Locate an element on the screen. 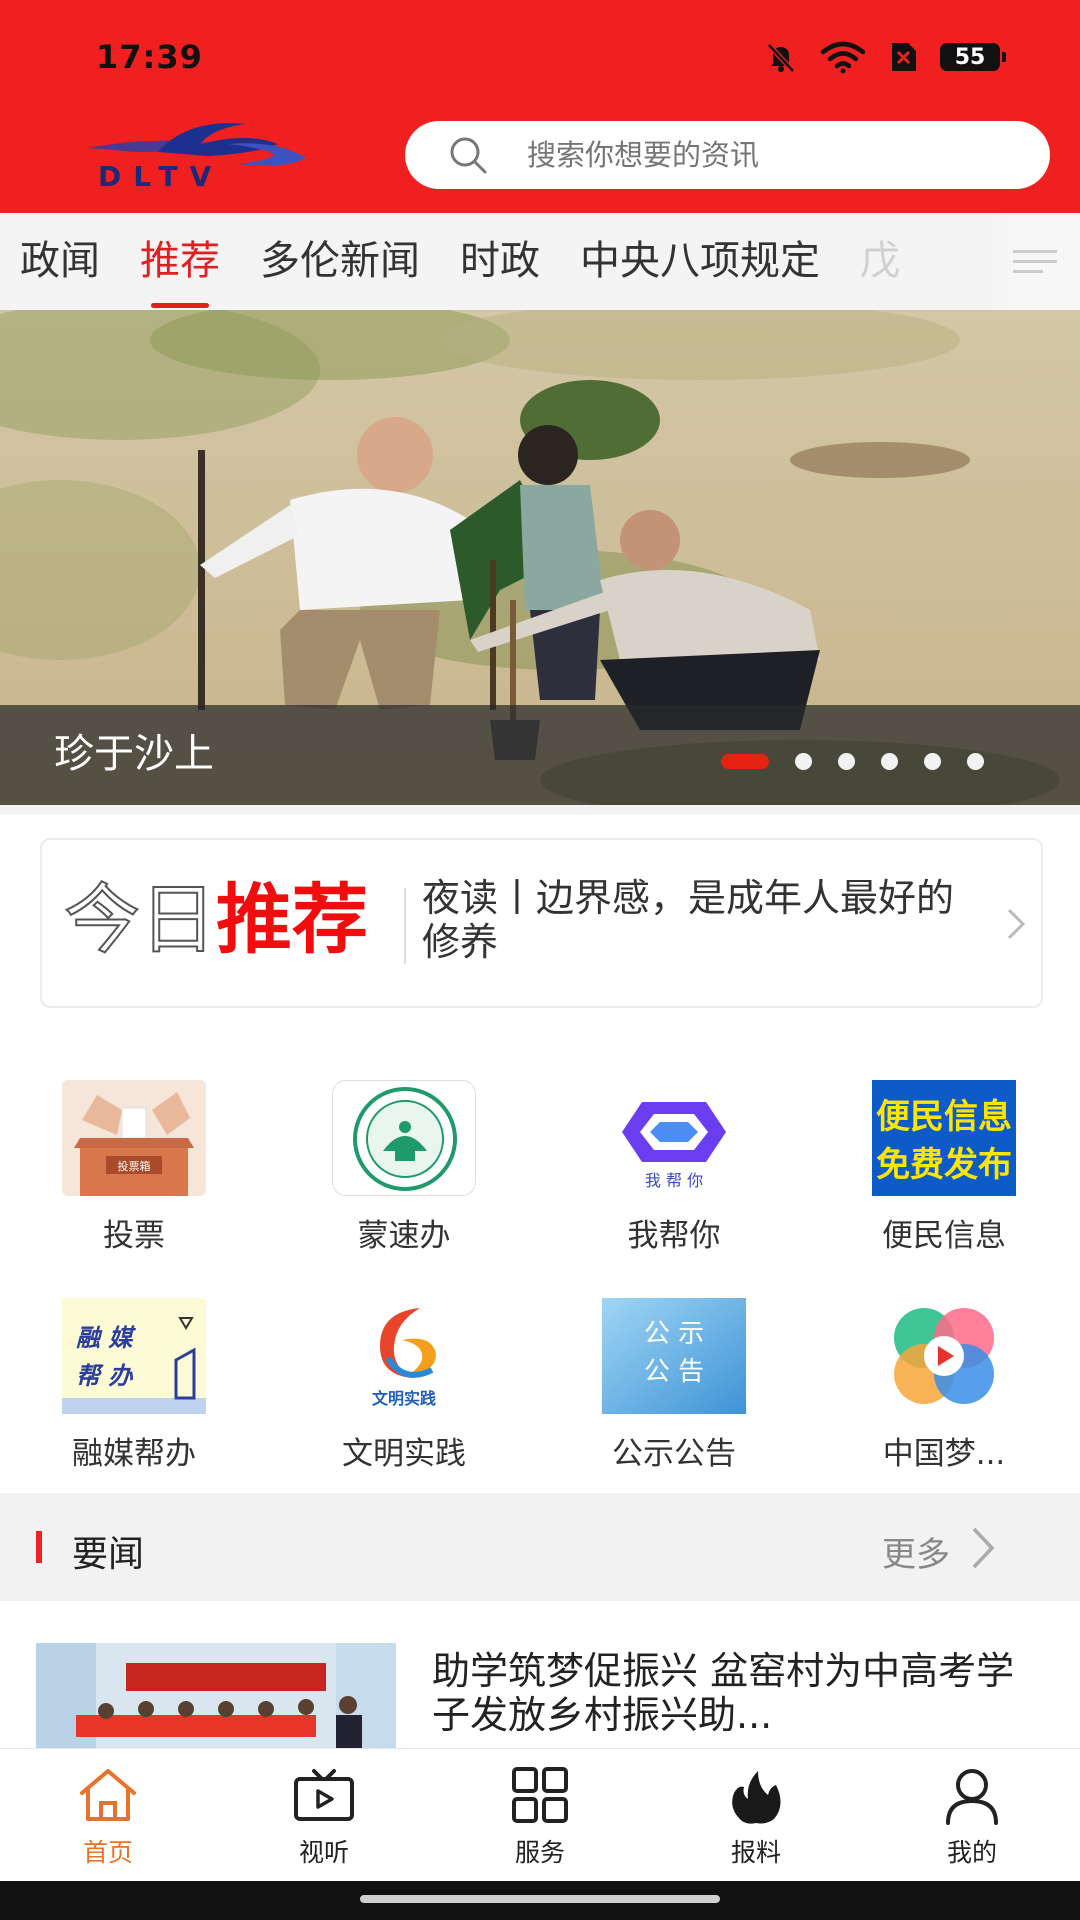  service-mengsuban: 蒙速办 is located at coordinates (404, 1167).